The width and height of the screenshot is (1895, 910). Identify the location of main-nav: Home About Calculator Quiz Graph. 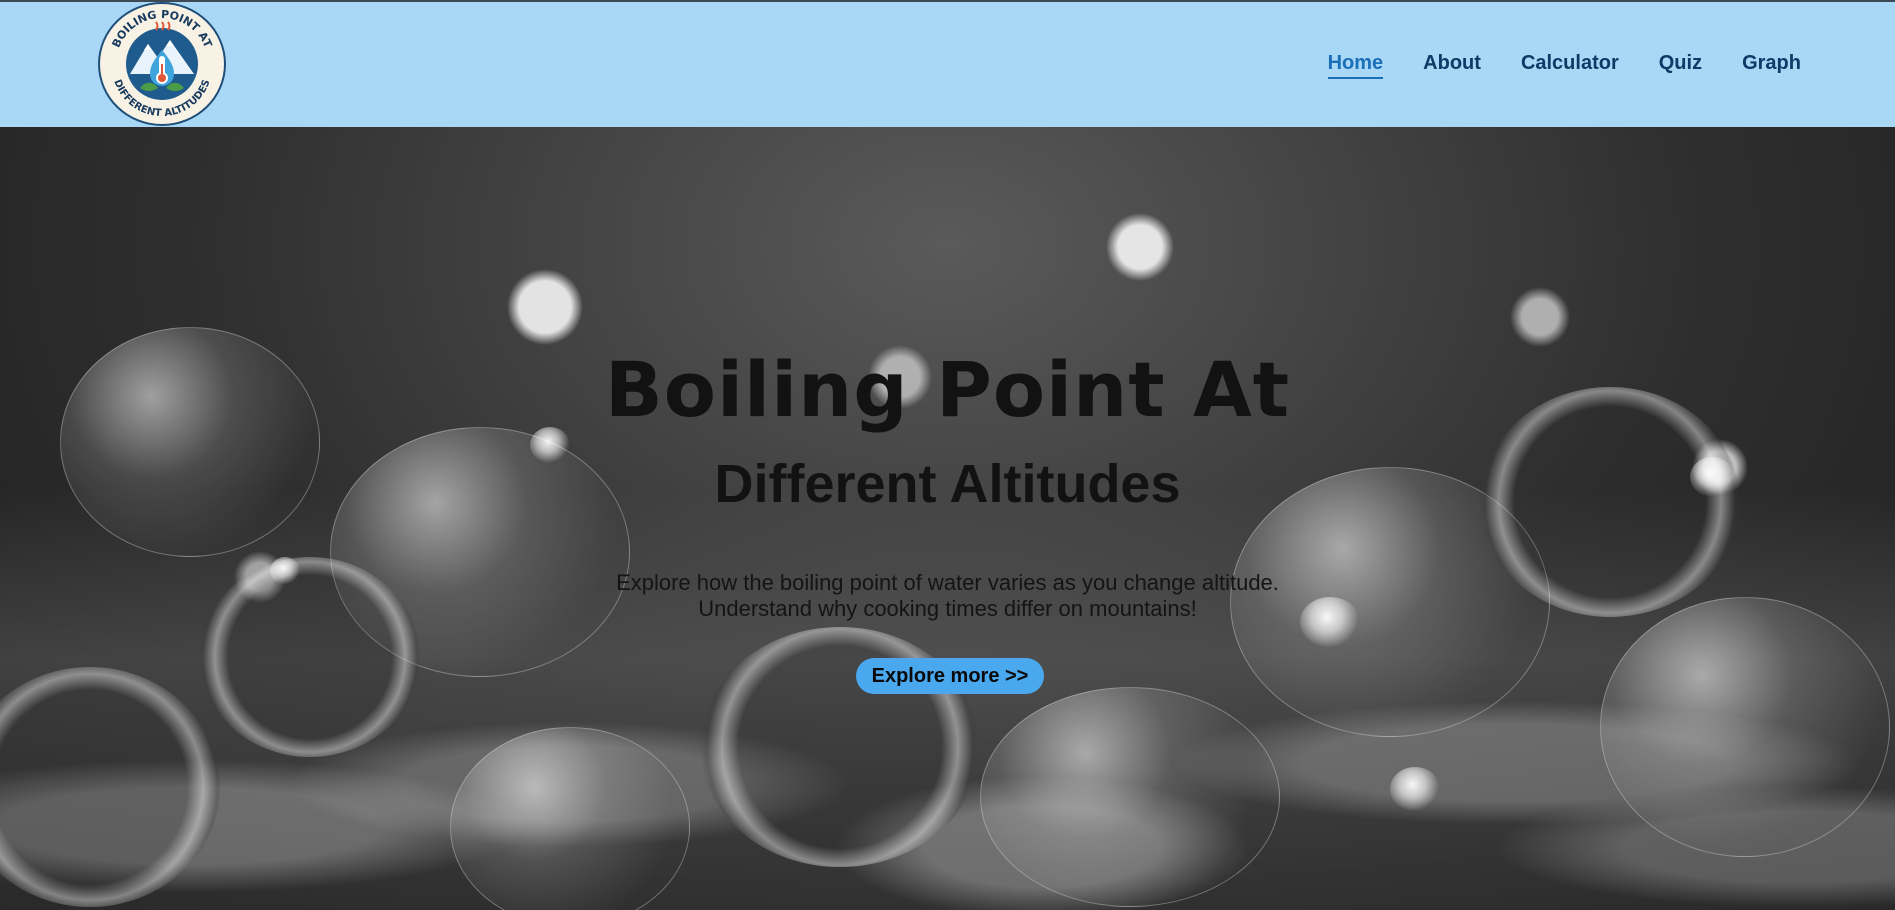
(1564, 65).